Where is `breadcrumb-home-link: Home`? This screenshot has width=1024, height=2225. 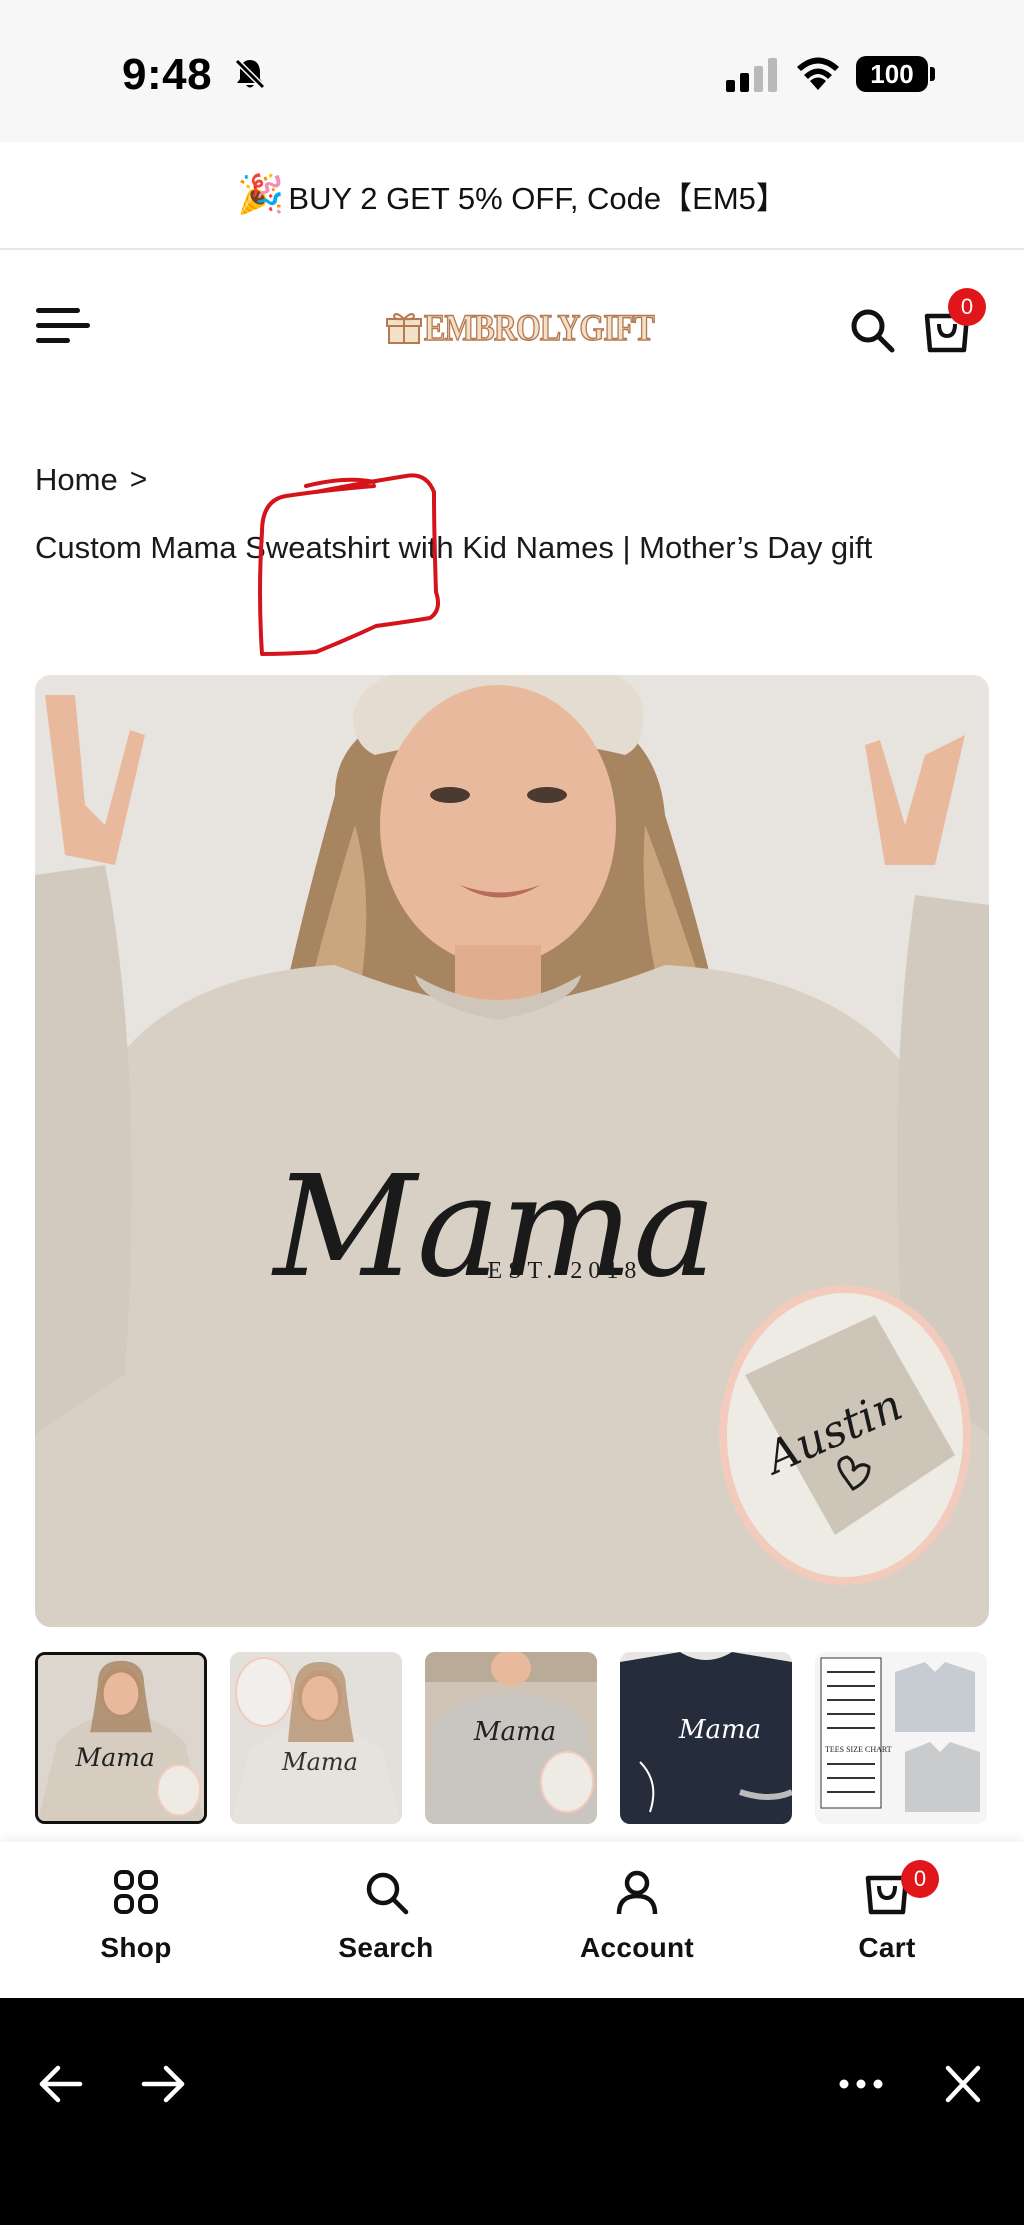
breadcrumb-home-link: Home is located at coordinates (76, 480).